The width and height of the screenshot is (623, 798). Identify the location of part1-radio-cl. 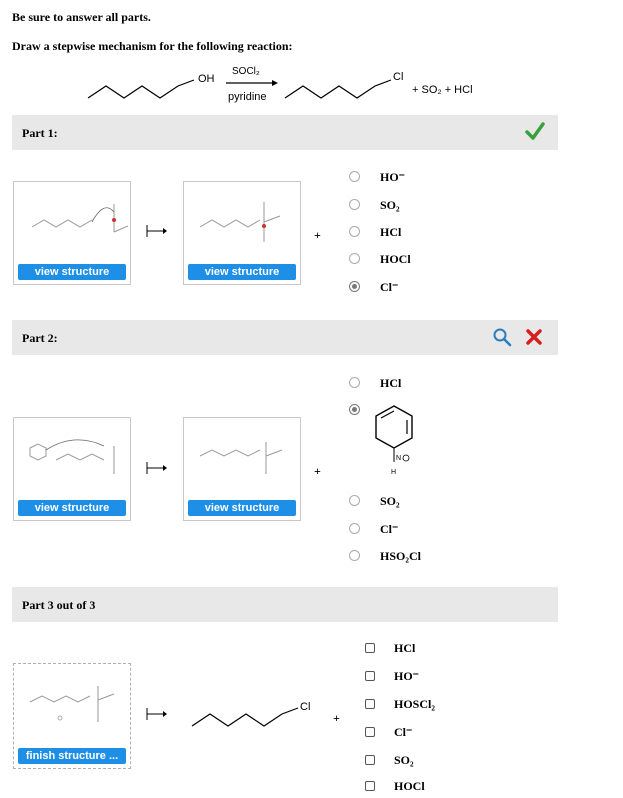
(354, 286).